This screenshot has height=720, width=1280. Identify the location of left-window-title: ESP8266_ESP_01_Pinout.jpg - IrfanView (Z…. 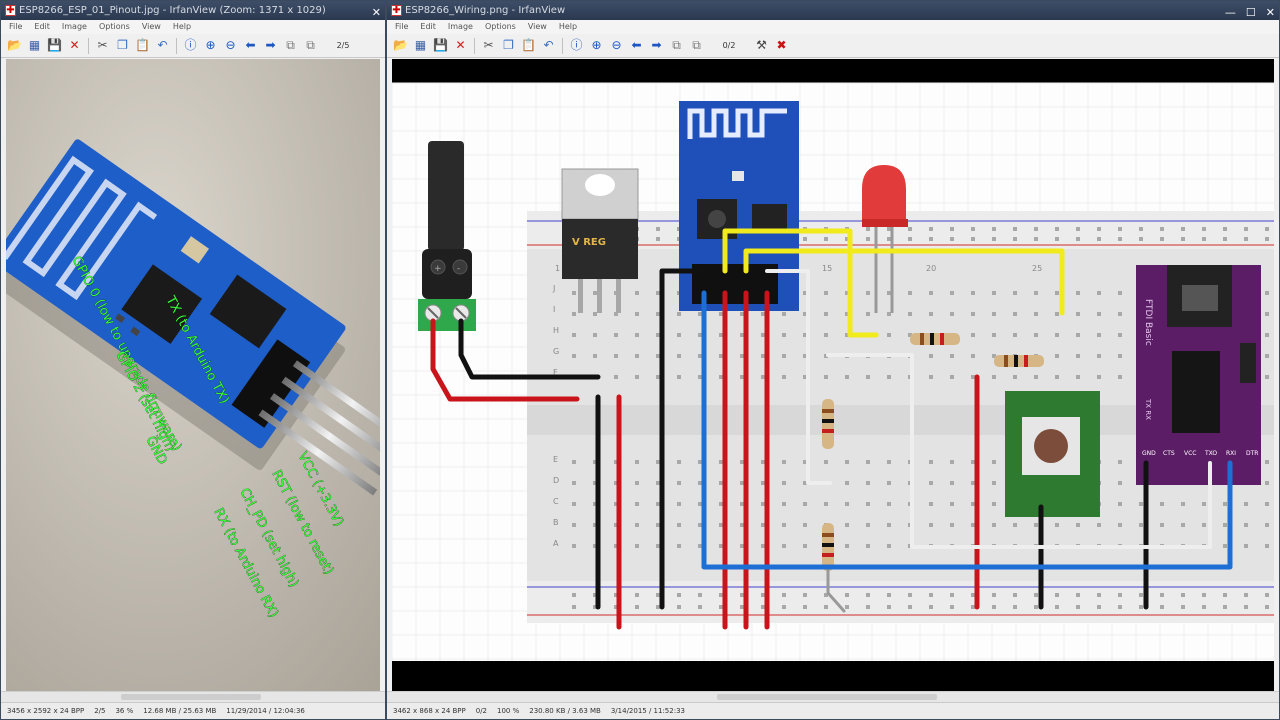
(172, 10).